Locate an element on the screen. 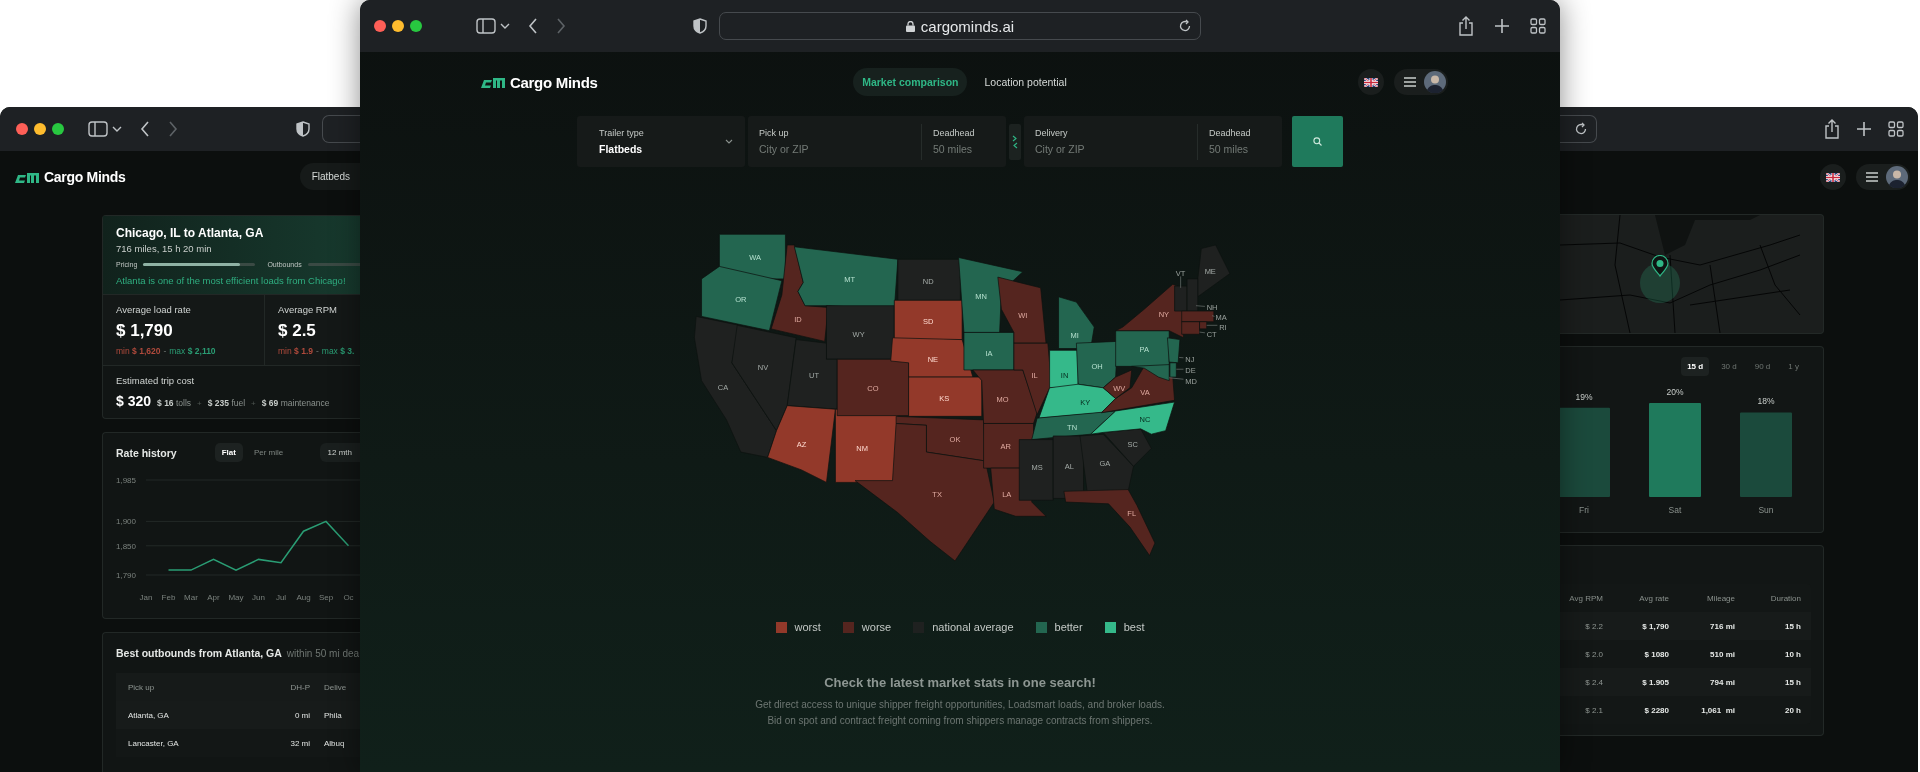 This screenshot has height=772, width=1920. trailer-type-dropdown: Flatbeds is located at coordinates (329, 176).